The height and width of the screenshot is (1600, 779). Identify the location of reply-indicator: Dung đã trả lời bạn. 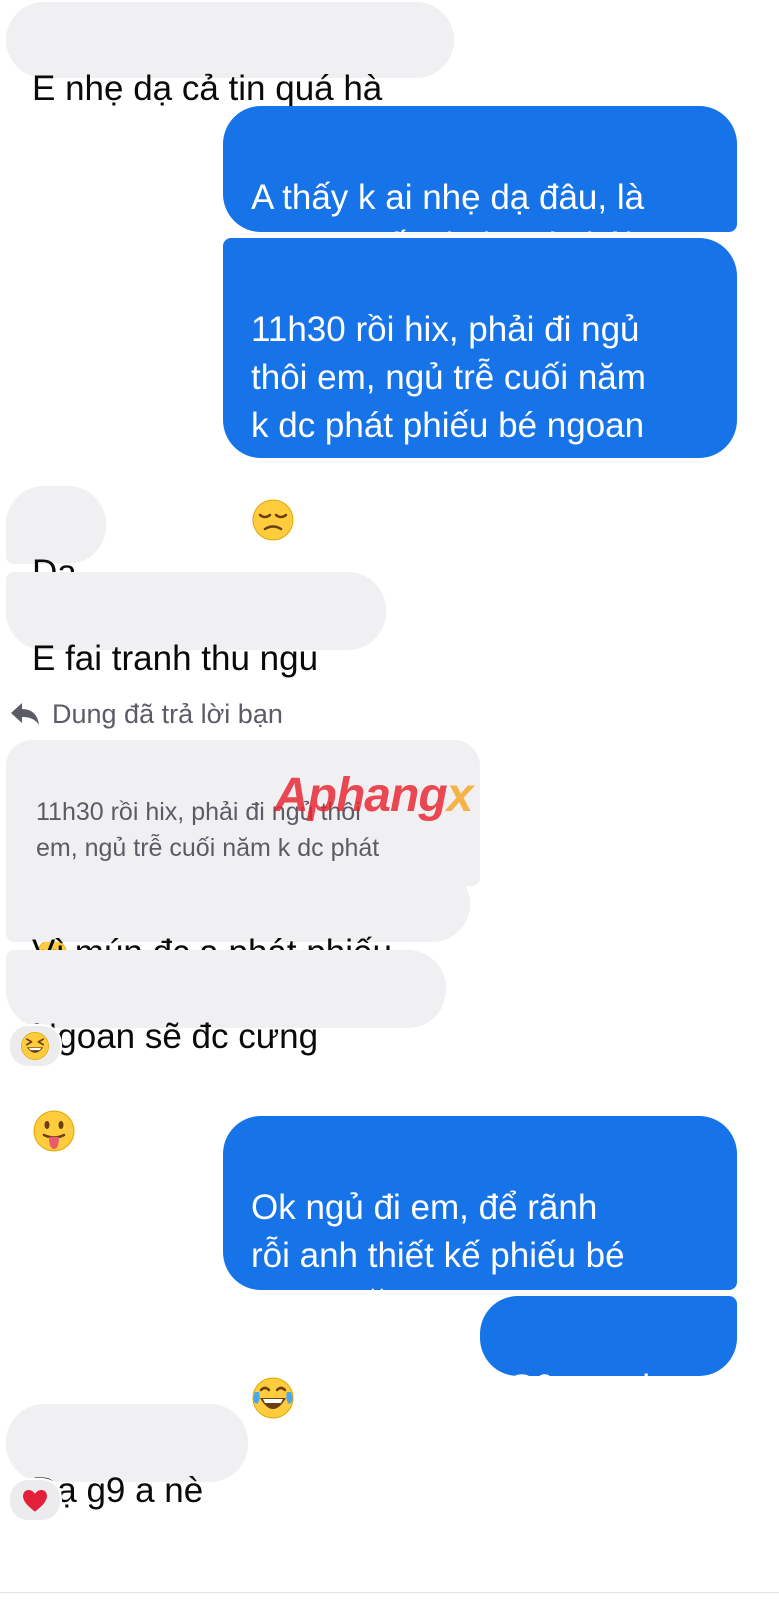
(146, 714).